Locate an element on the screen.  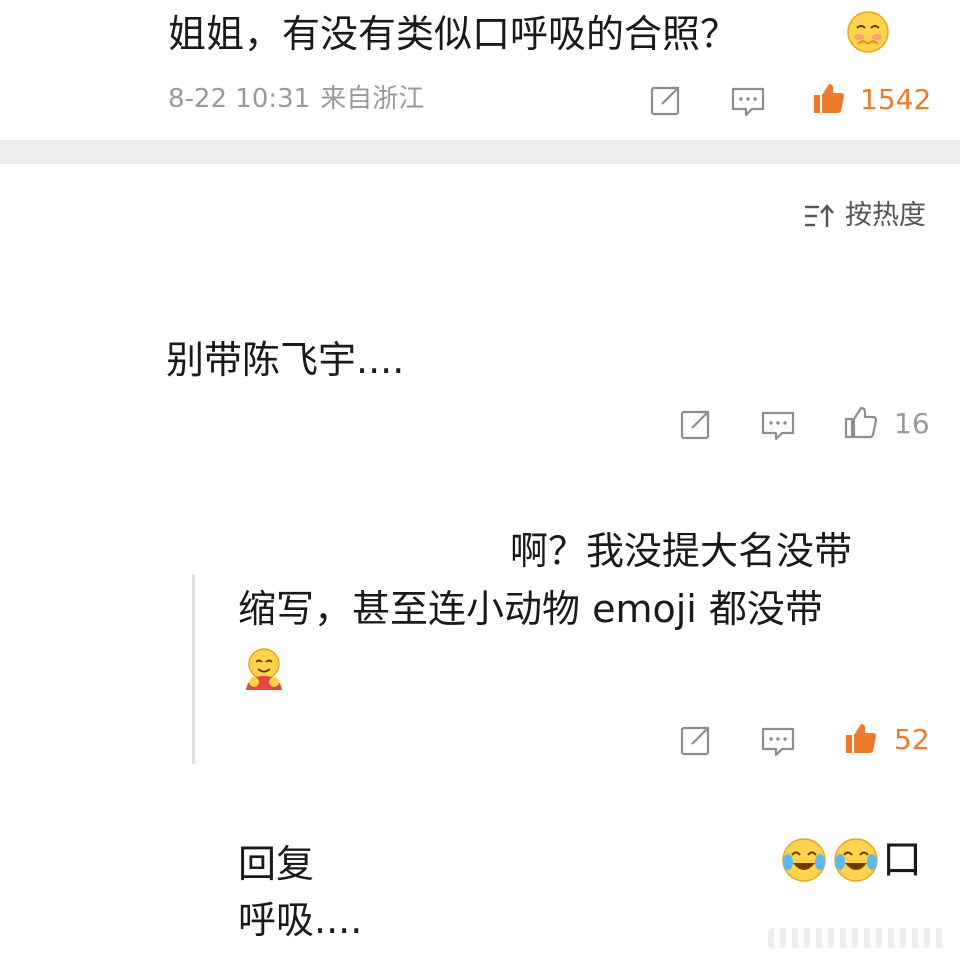
sort-toggle: 按热度 is located at coordinates (864, 216).